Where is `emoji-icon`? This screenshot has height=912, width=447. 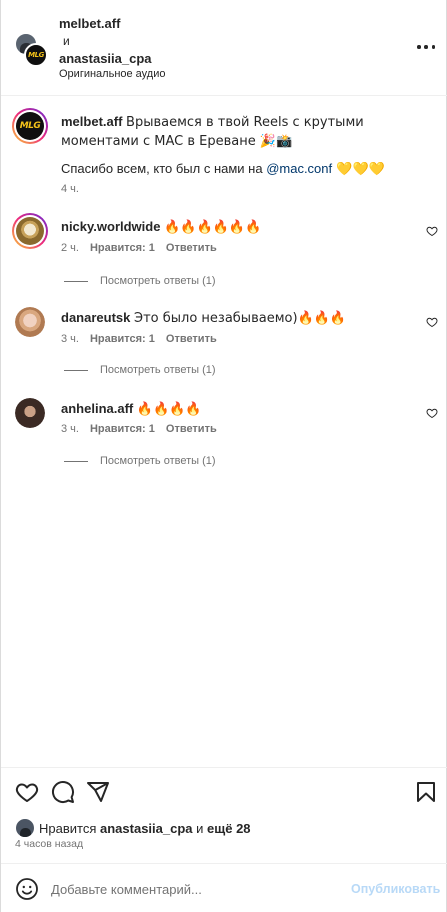 emoji-icon is located at coordinates (27, 889).